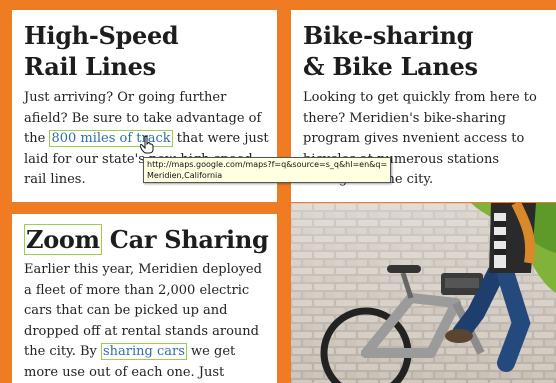 The height and width of the screenshot is (383, 556). I want to click on zoom-heading: Zoom Car Sharing, so click(146, 239).